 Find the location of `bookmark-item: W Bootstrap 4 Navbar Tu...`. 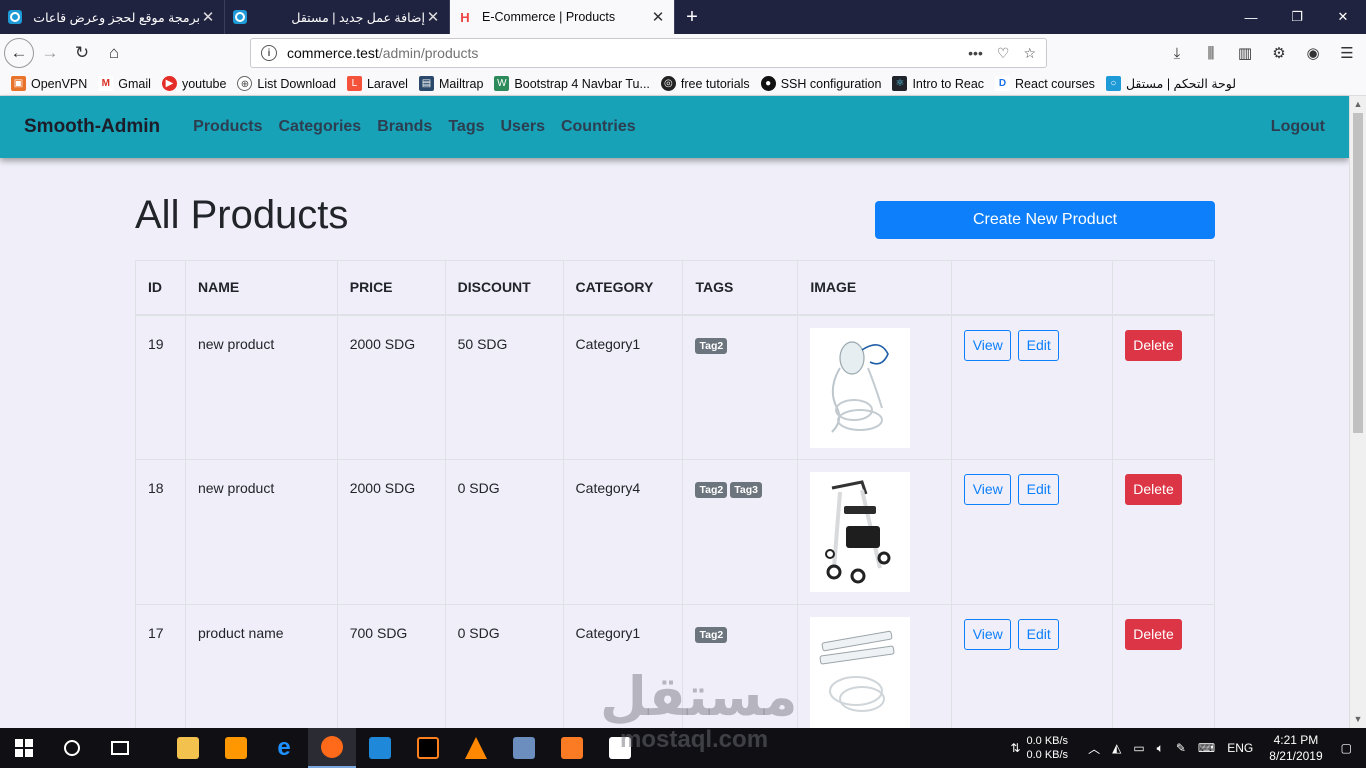

bookmark-item: W Bootstrap 4 Navbar Tu... is located at coordinates (572, 83).